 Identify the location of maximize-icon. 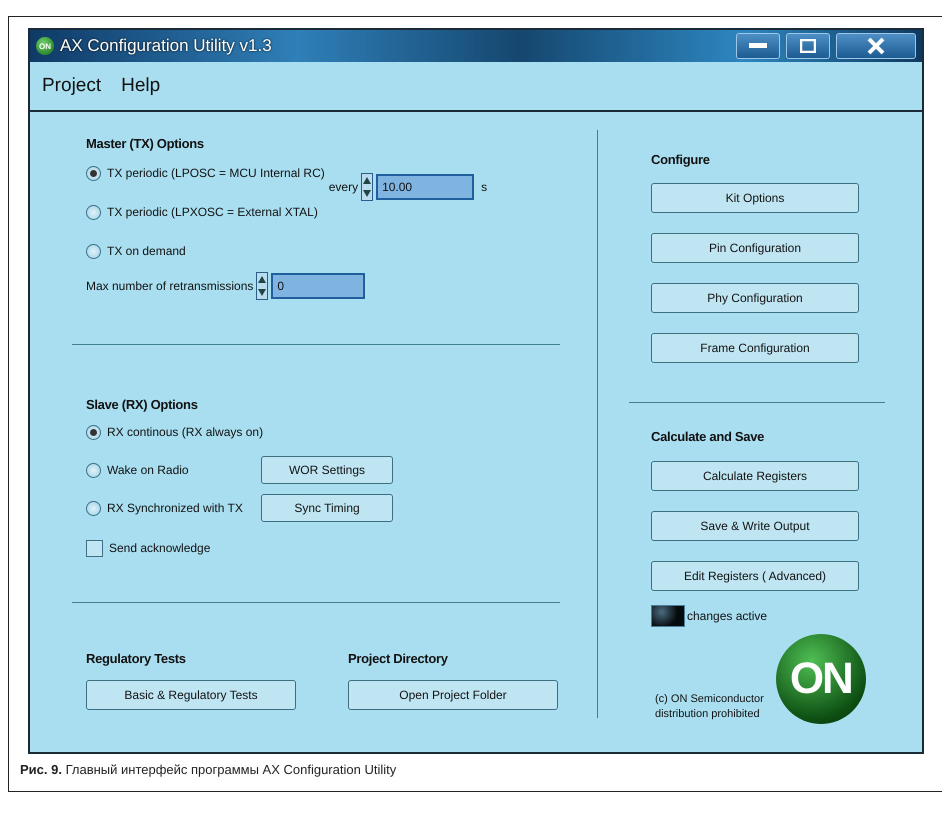
(808, 46).